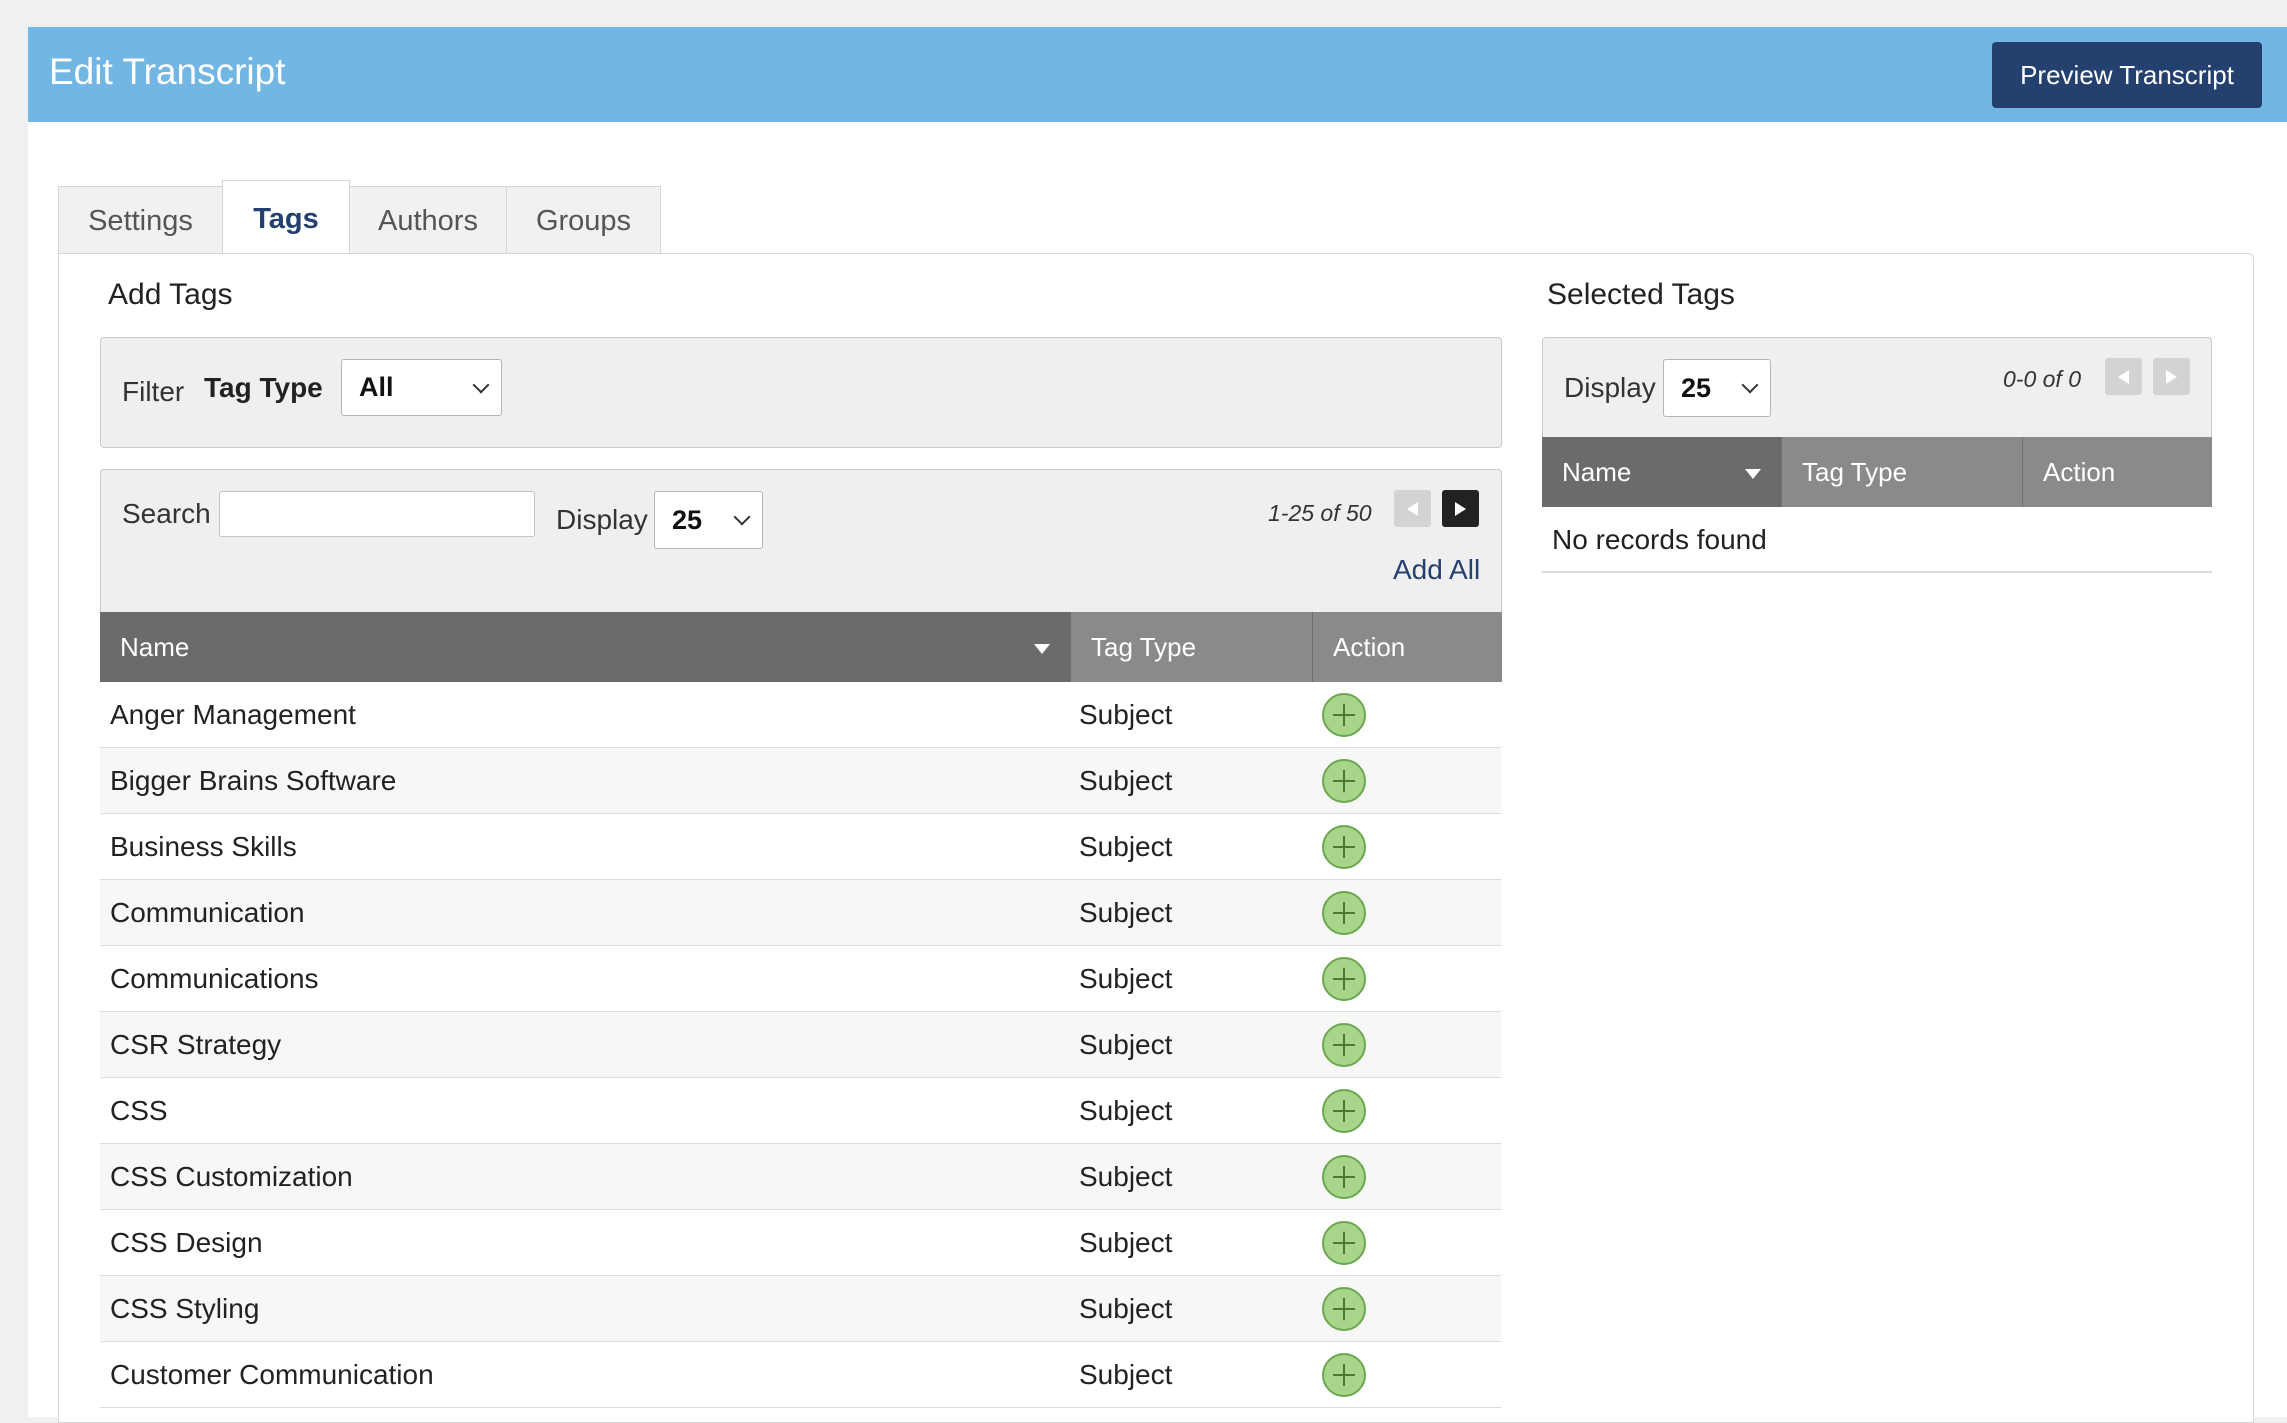 The image size is (2287, 1423). Describe the element at coordinates (800, 1375) in the screenshot. I see `table-row: Customer Communication Subject` at that location.